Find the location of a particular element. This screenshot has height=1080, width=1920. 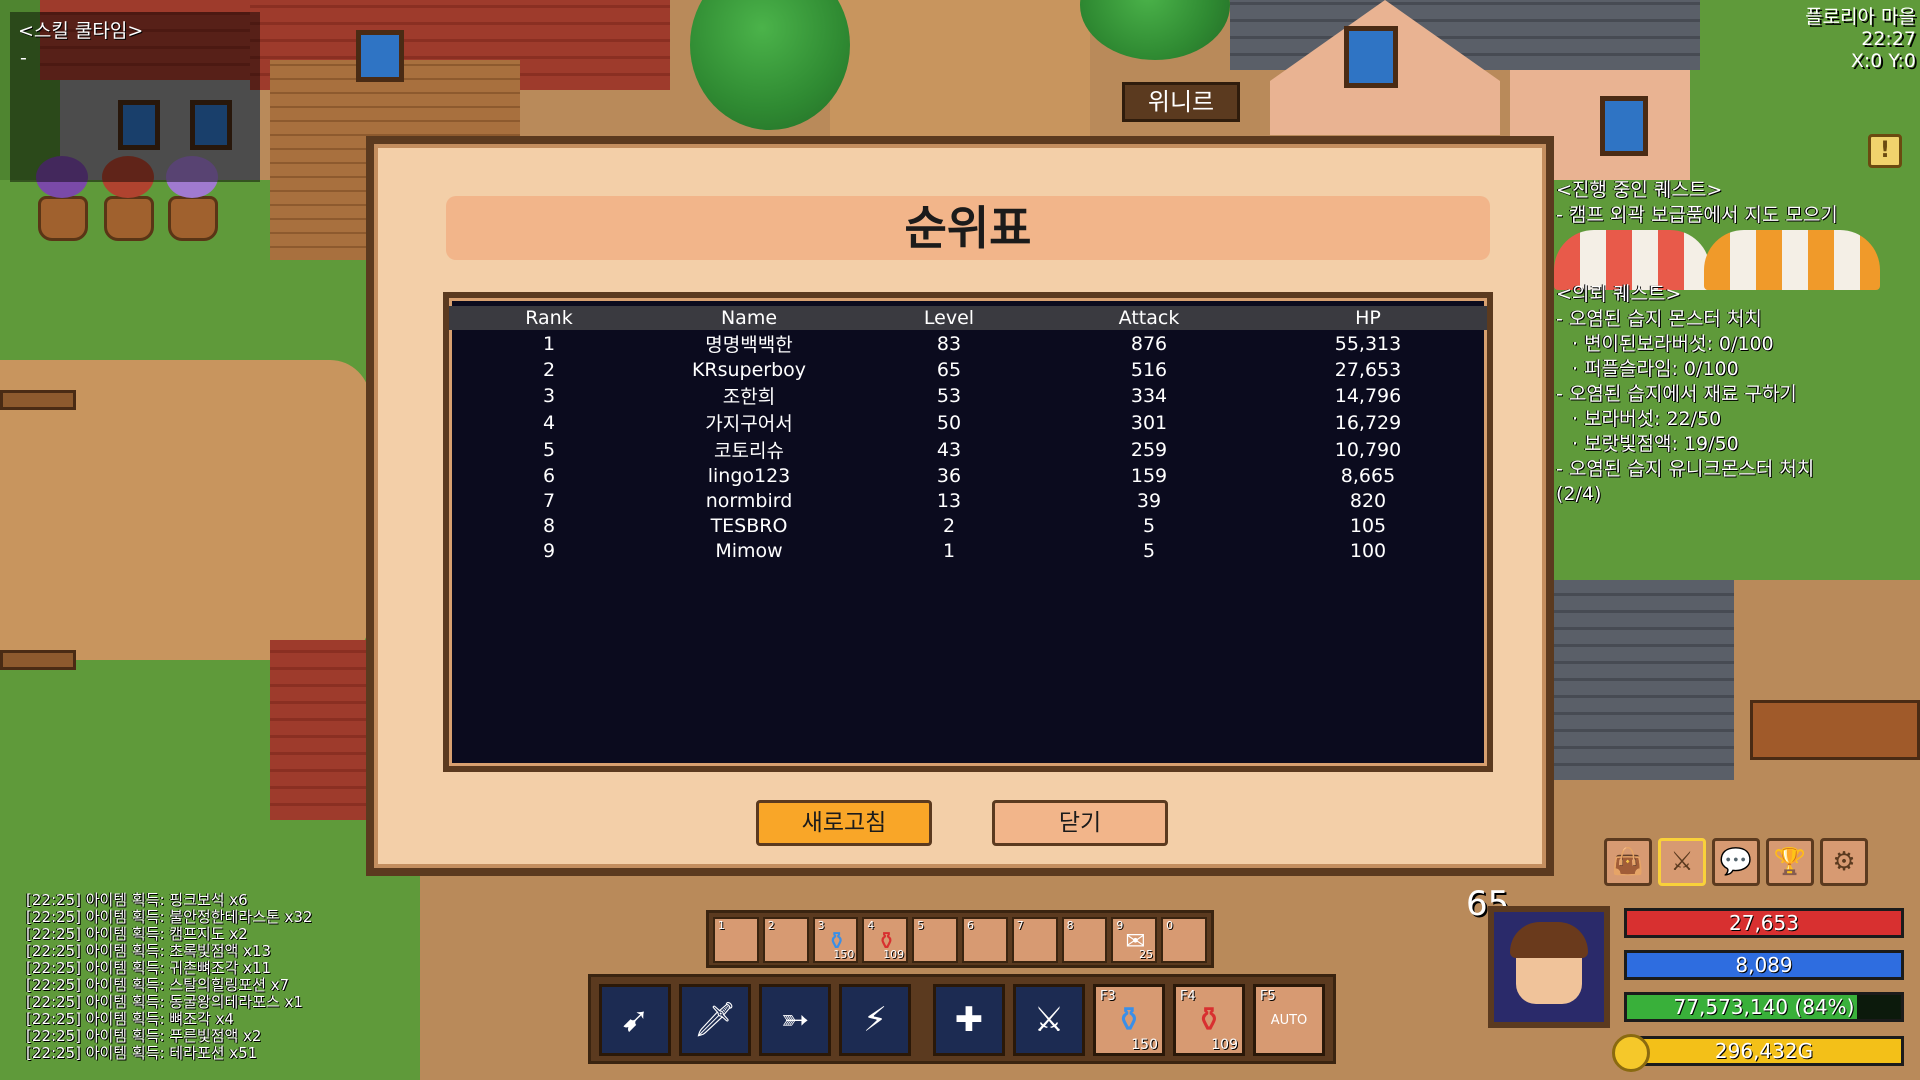

table-row: 6 lingo123 36 159 8,665 is located at coordinates (968, 475).